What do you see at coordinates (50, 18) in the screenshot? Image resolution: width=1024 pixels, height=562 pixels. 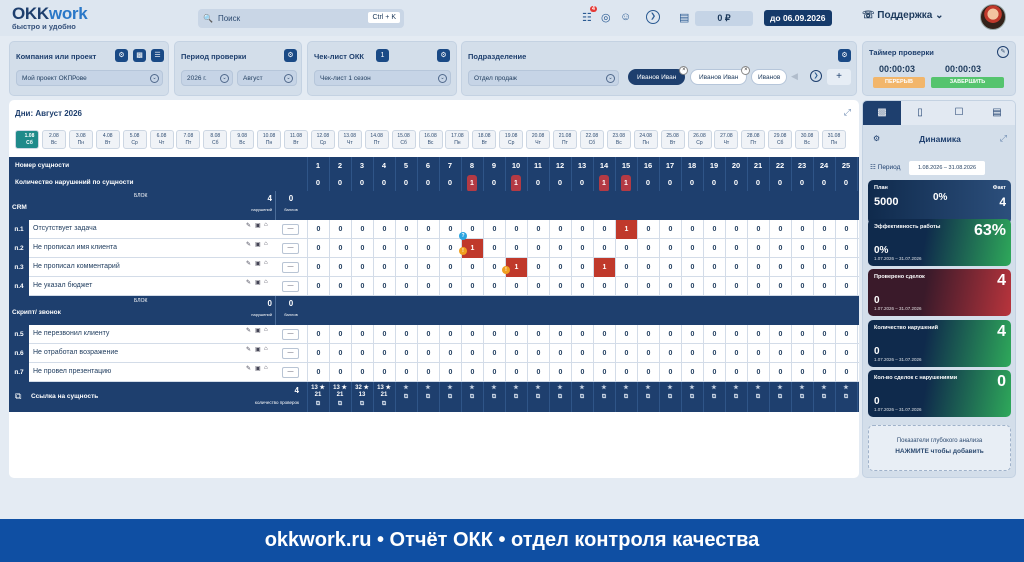 I see `logo: OKKwork быстро и удобно` at bounding box center [50, 18].